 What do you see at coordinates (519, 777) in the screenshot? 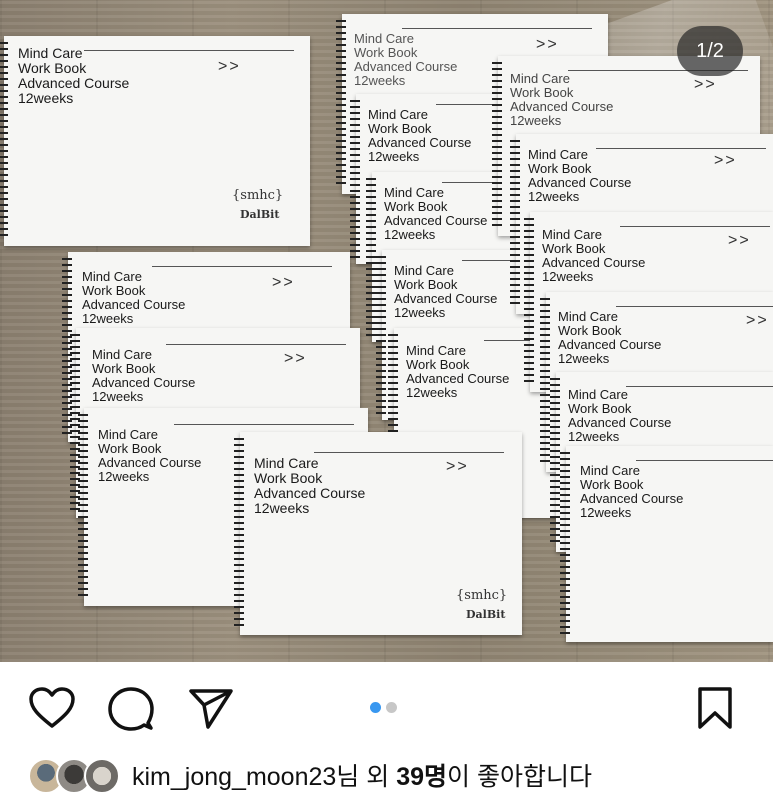
I see `likes-suffix: 이 좋아합니다` at bounding box center [519, 777].